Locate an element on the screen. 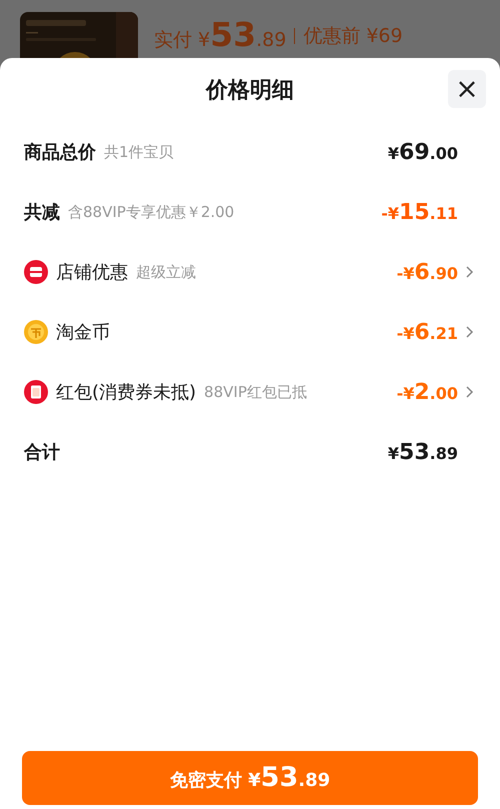 Image resolution: width=500 pixels, height=809 pixels. shop-icon is located at coordinates (36, 272).